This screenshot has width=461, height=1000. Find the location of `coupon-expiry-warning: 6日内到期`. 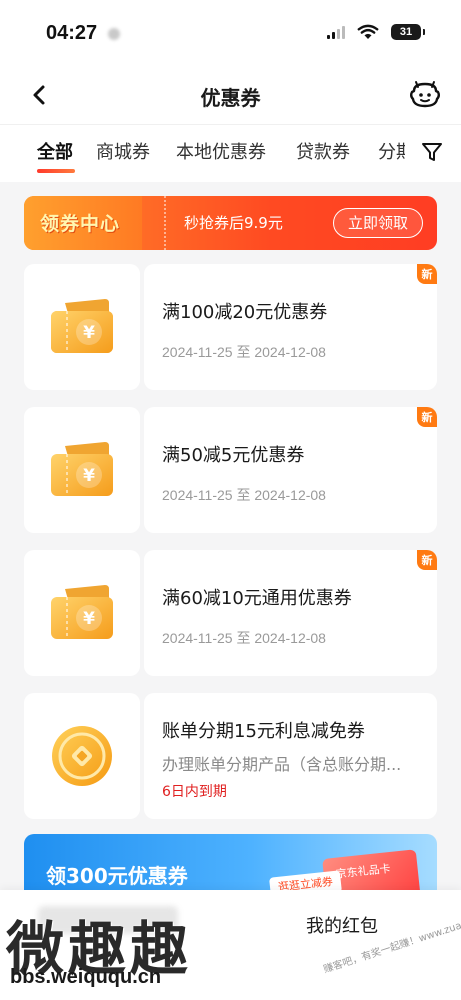

coupon-expiry-warning: 6日内到期 is located at coordinates (194, 792).